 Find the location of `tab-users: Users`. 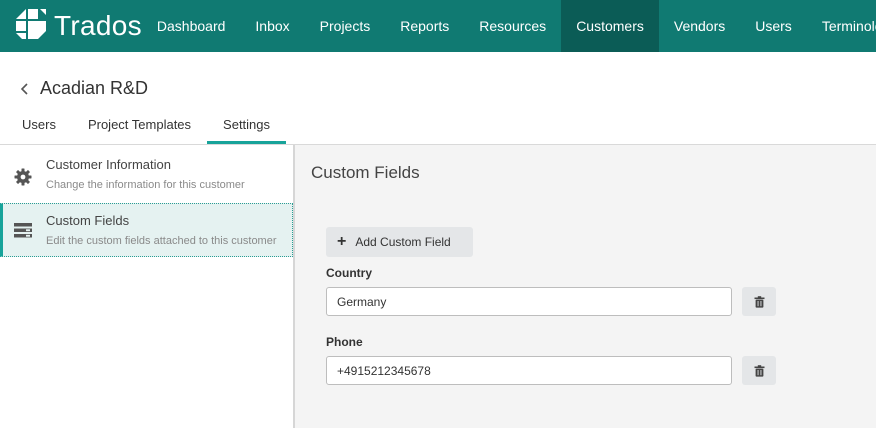

tab-users: Users is located at coordinates (39, 128).